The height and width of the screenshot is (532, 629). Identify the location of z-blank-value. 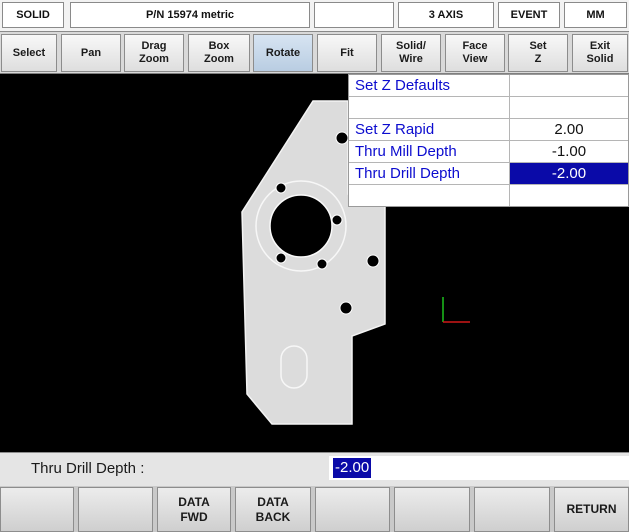
(569, 195).